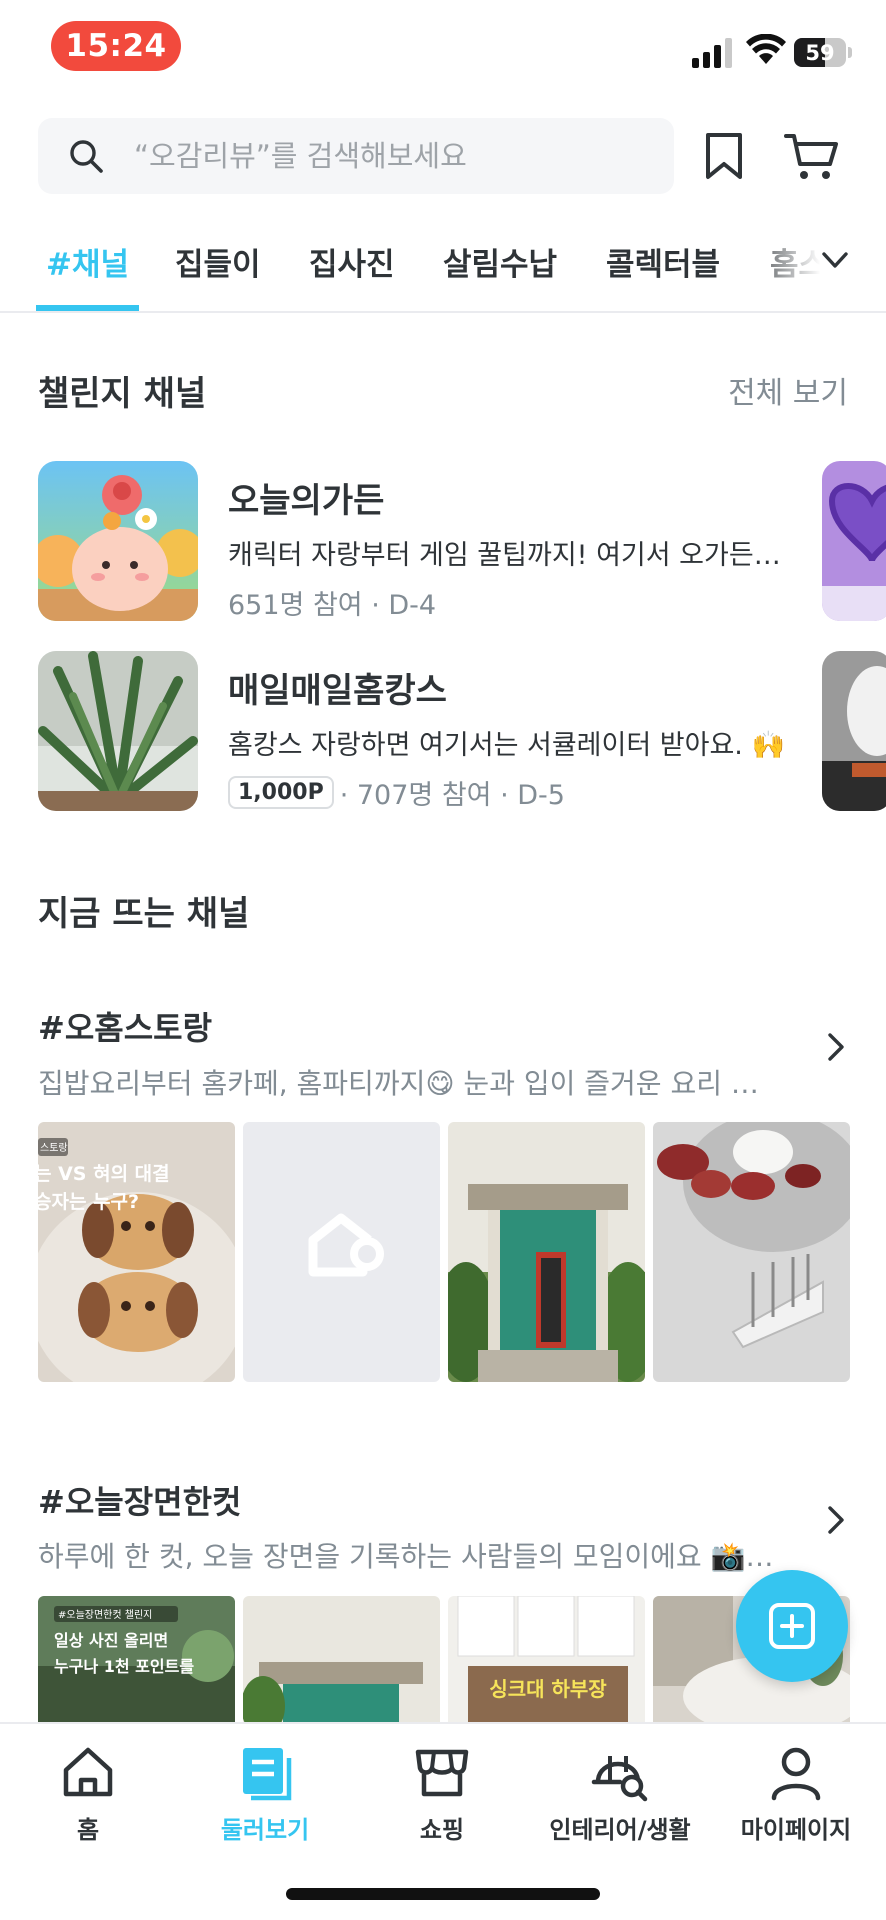 The image size is (886, 1920). What do you see at coordinates (500, 261) in the screenshot?
I see `tab-storage: 살림수납` at bounding box center [500, 261].